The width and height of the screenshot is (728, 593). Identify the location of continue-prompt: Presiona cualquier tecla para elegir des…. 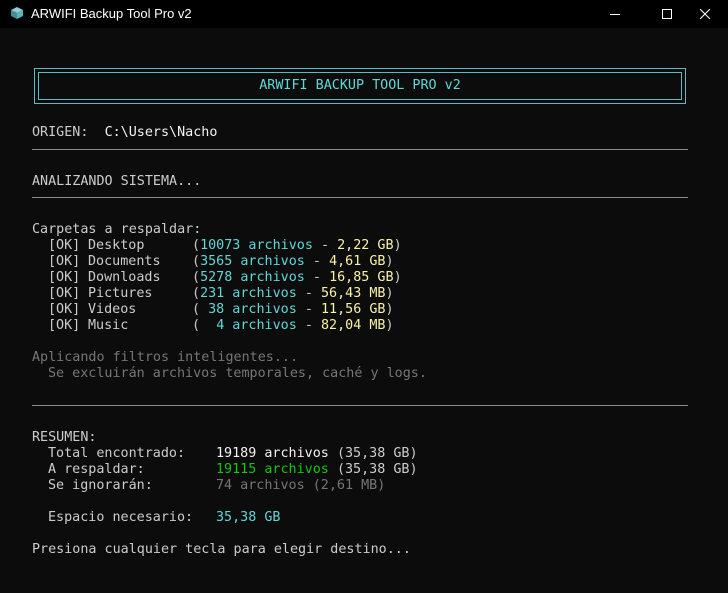
(221, 549).